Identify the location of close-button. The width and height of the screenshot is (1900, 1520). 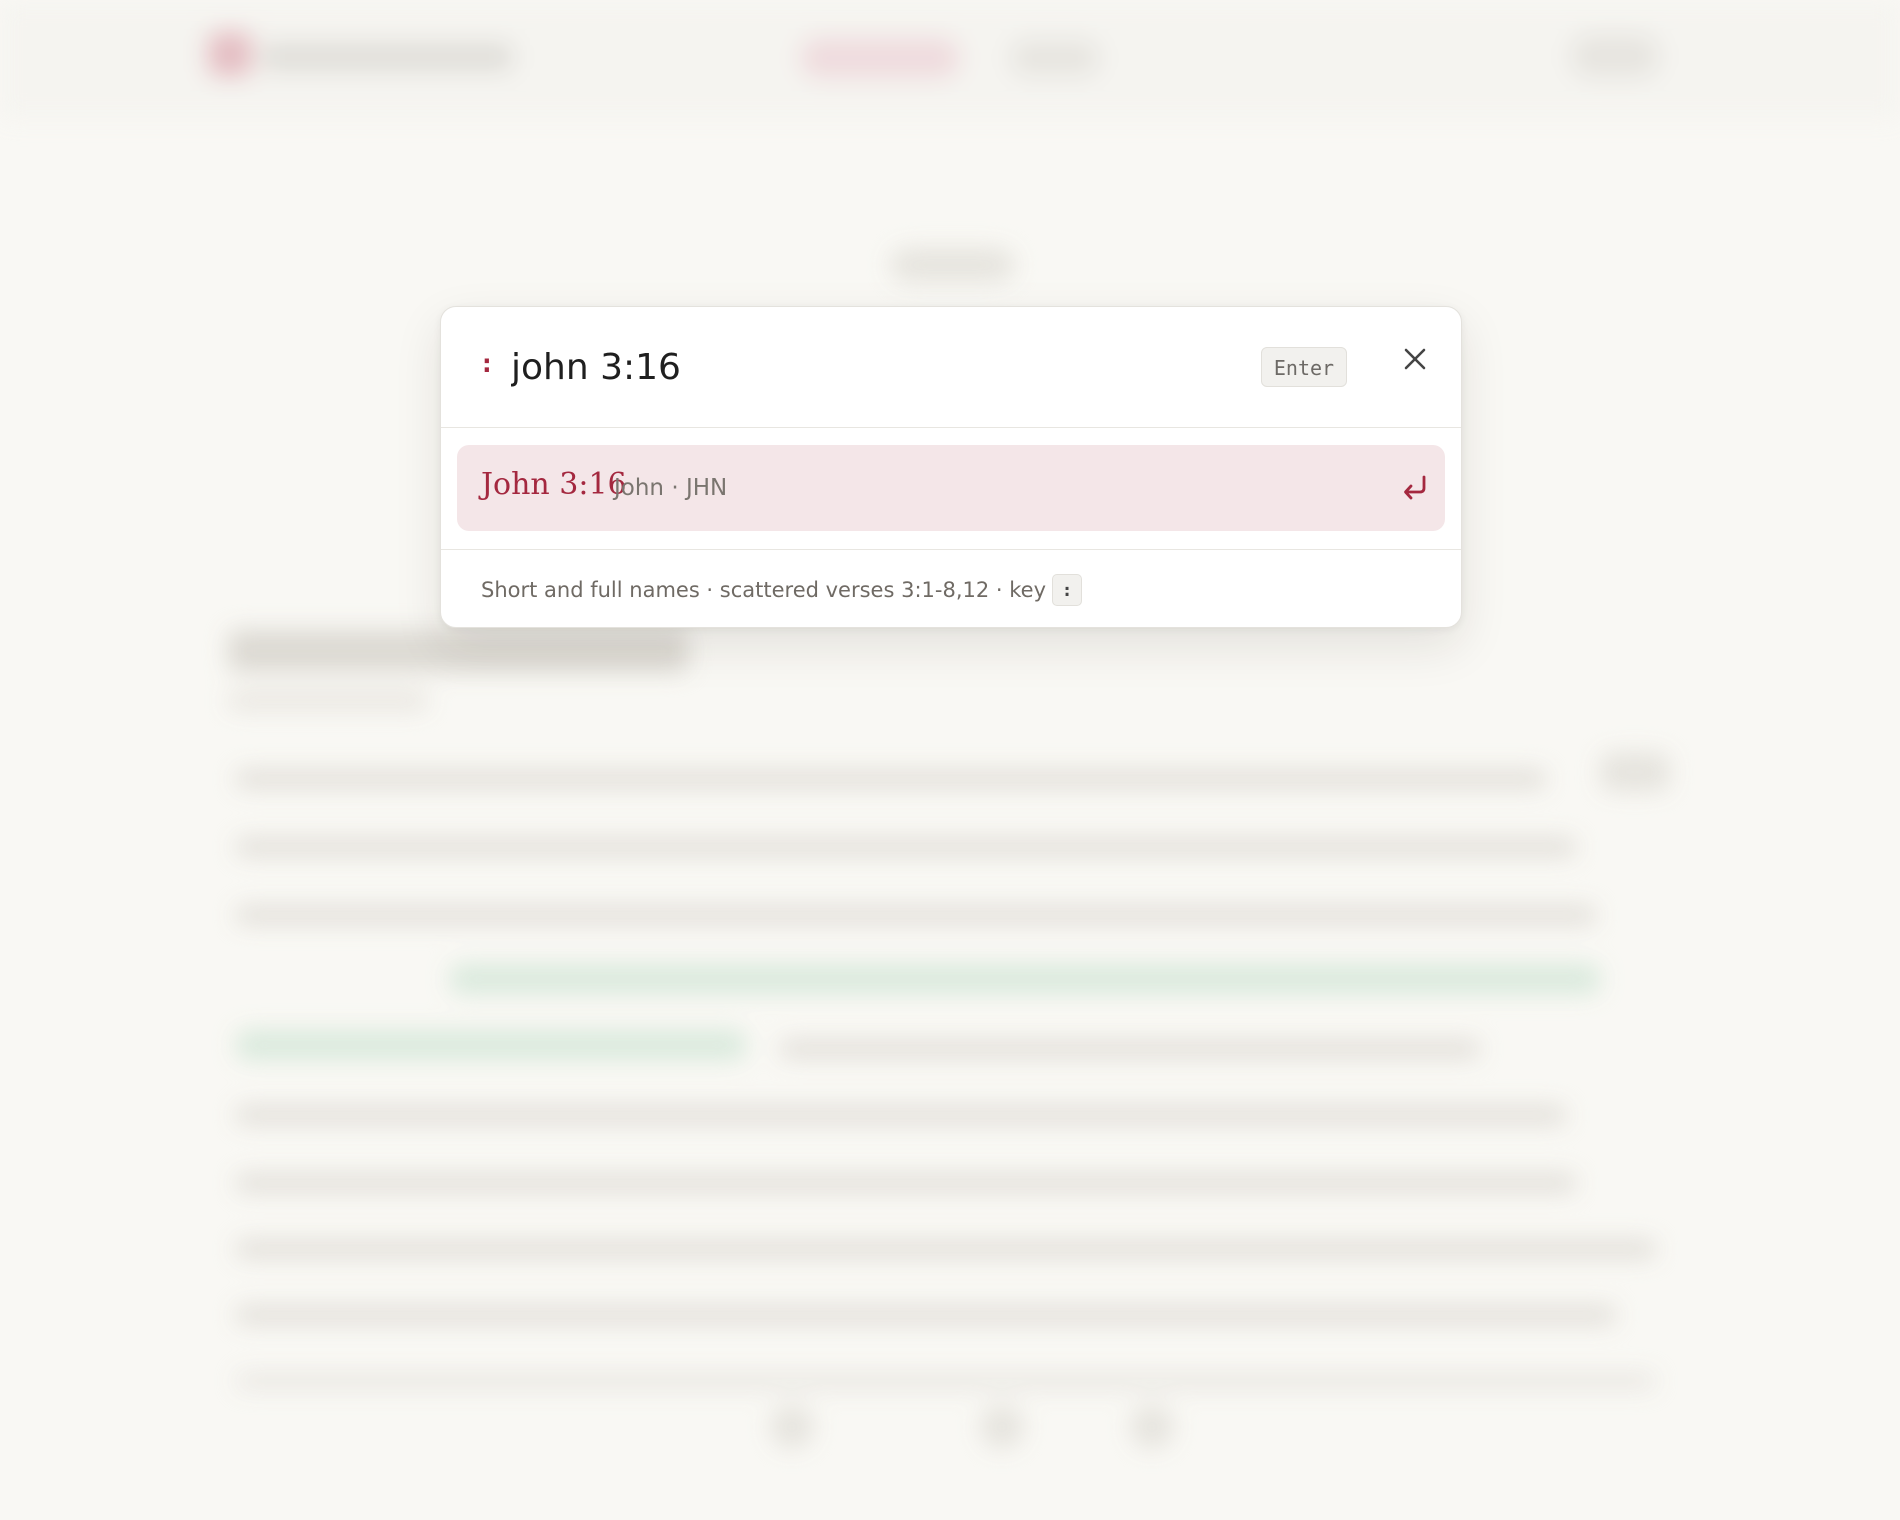
(1415, 359).